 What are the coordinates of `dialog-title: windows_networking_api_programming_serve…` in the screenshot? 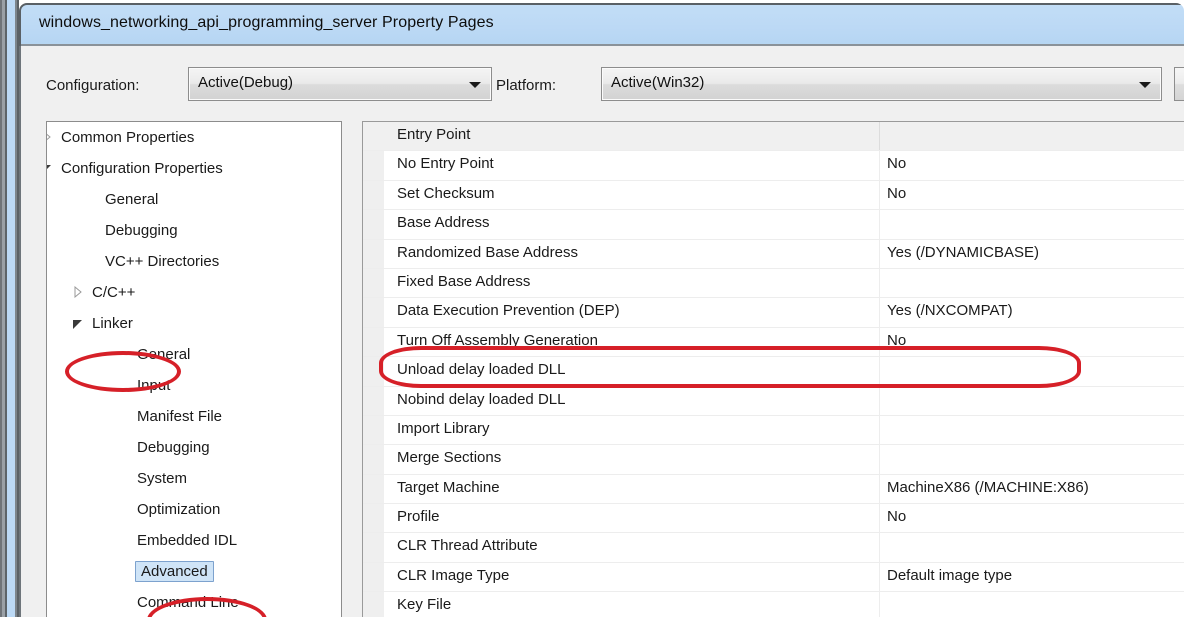 It's located at (266, 22).